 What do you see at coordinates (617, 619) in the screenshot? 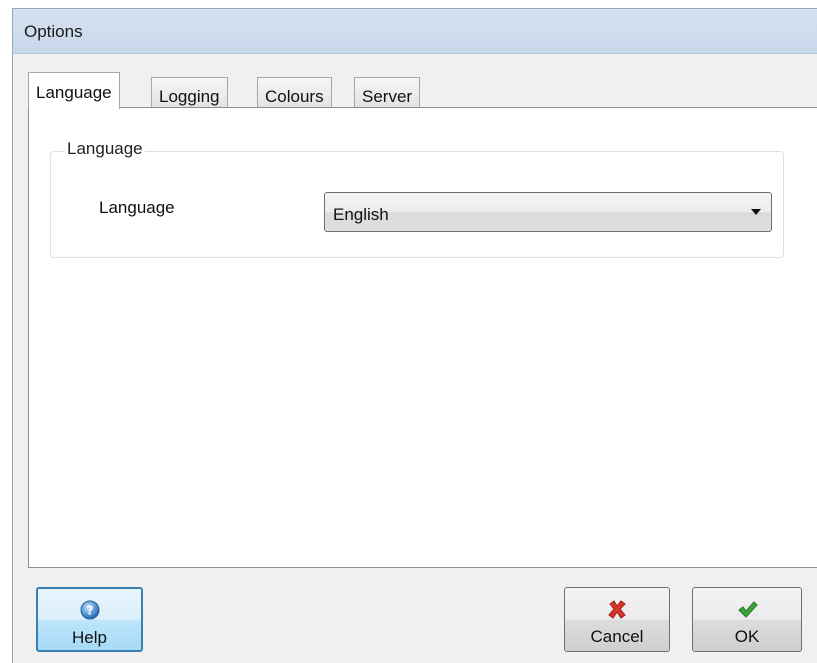
I see `cancel-button: Cancel` at bounding box center [617, 619].